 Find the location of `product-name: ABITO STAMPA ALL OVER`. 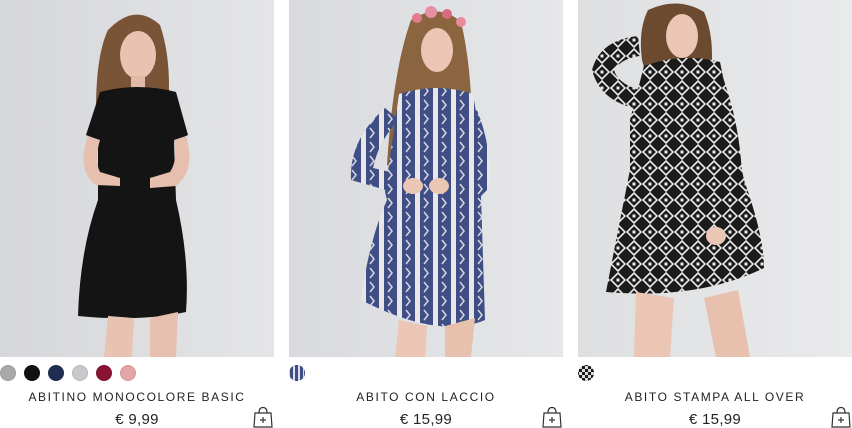

product-name: ABITO STAMPA ALL OVER is located at coordinates (715, 397).